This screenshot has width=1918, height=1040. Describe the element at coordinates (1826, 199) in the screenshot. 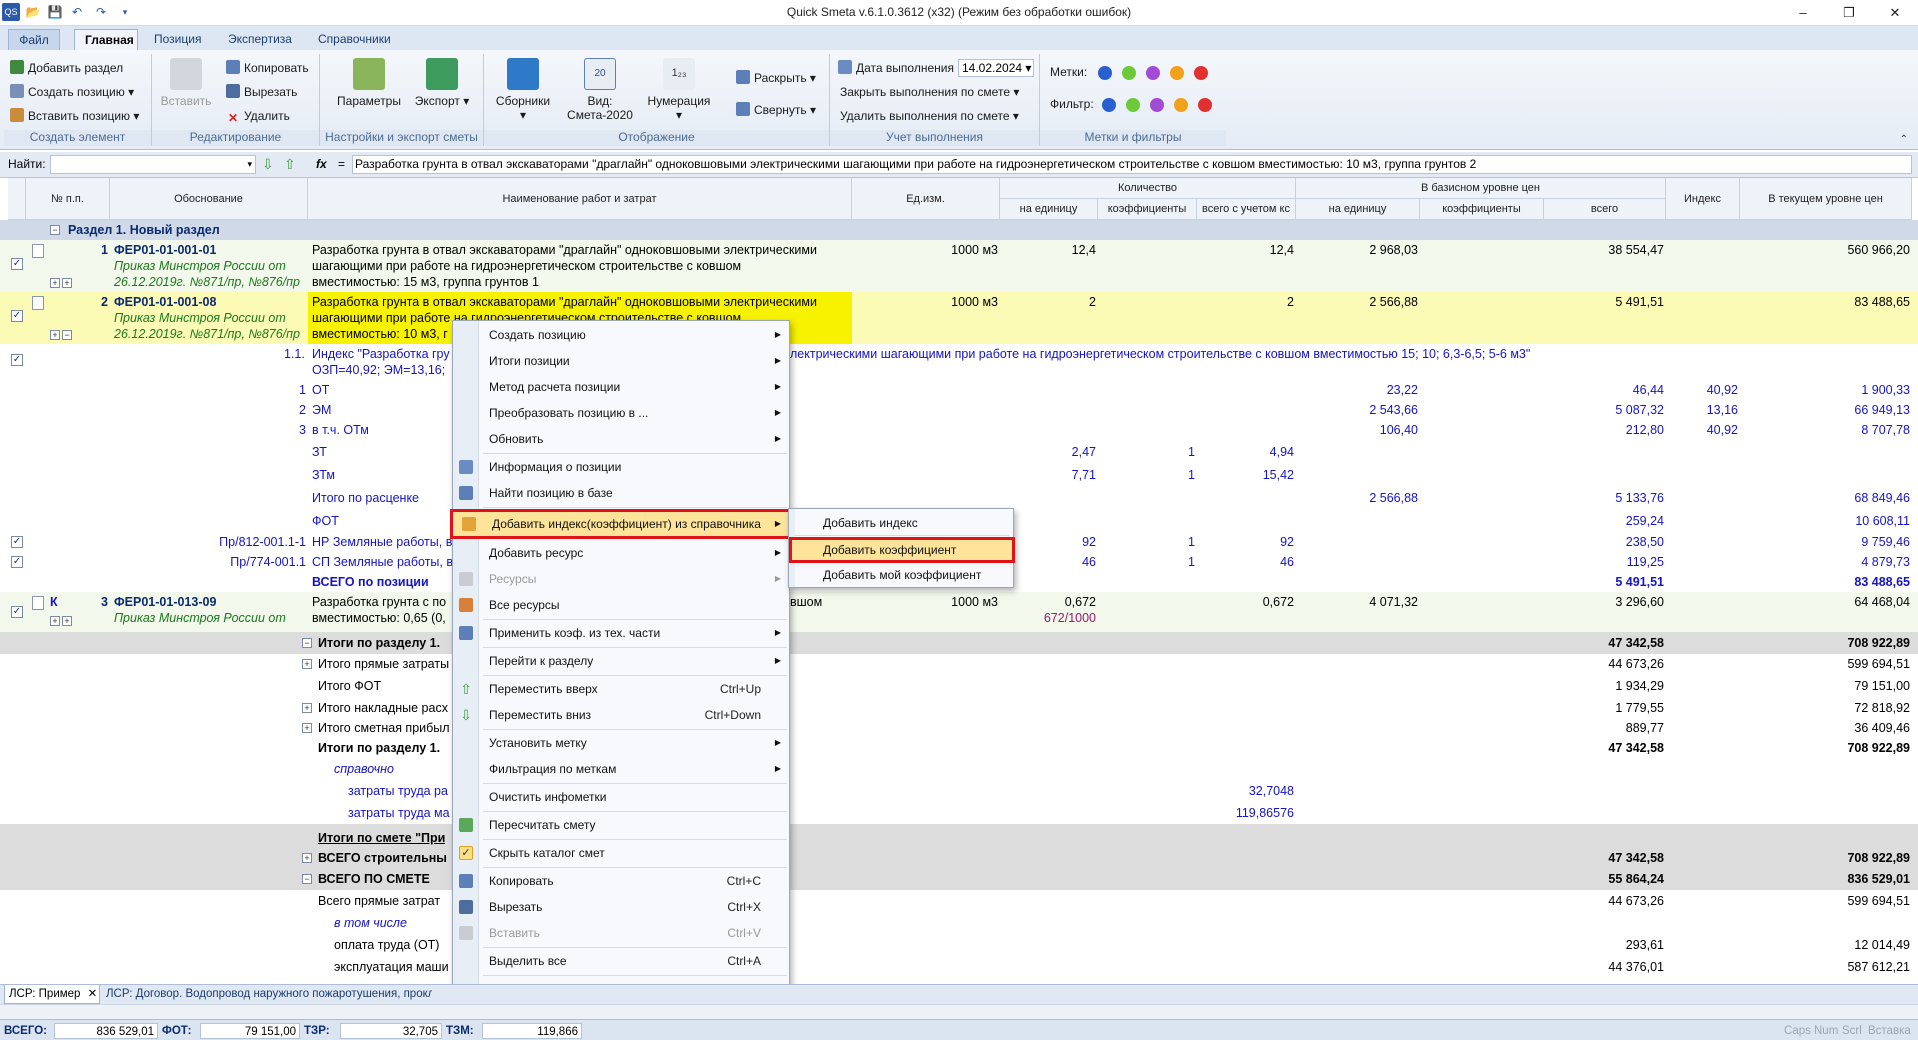

I see `header-current: В текущем уровне цен` at that location.